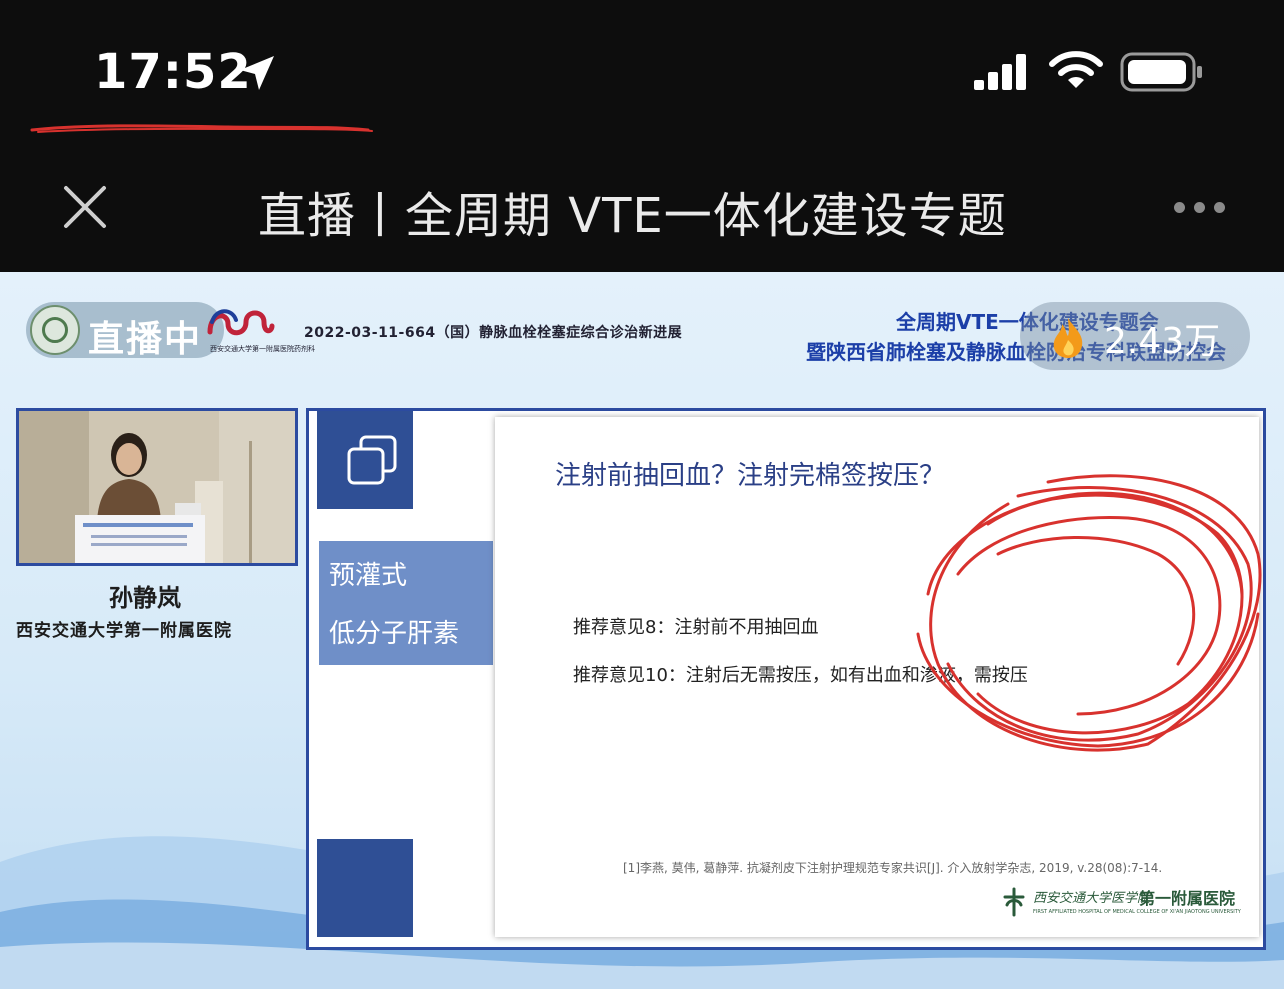 The width and height of the screenshot is (1284, 989). Describe the element at coordinates (750, 476) in the screenshot. I see `slide-heading: 注射前抽回血？注射完棉签按压？` at that location.